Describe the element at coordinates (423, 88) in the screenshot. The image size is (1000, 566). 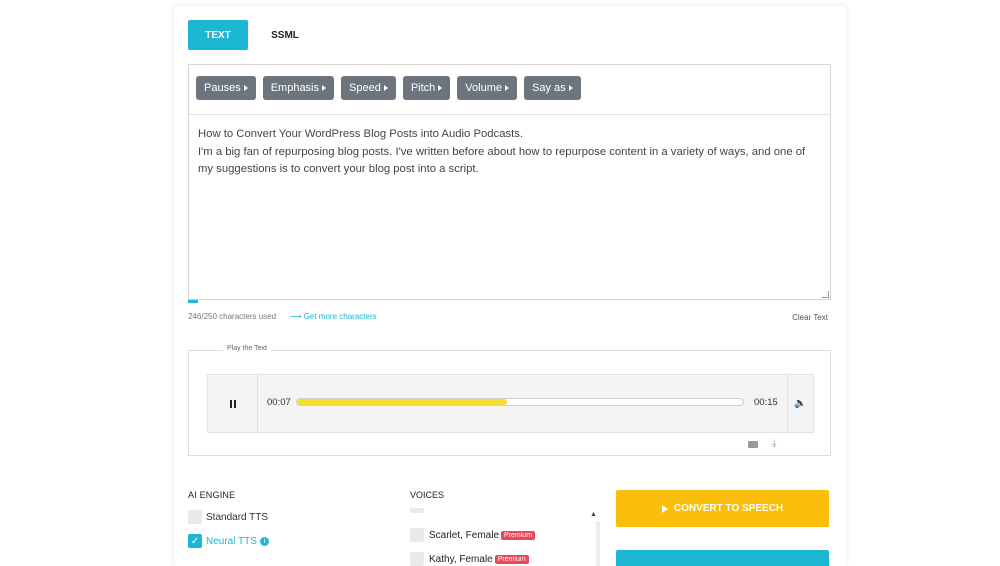
I see `pitch-label: Pitch` at that location.